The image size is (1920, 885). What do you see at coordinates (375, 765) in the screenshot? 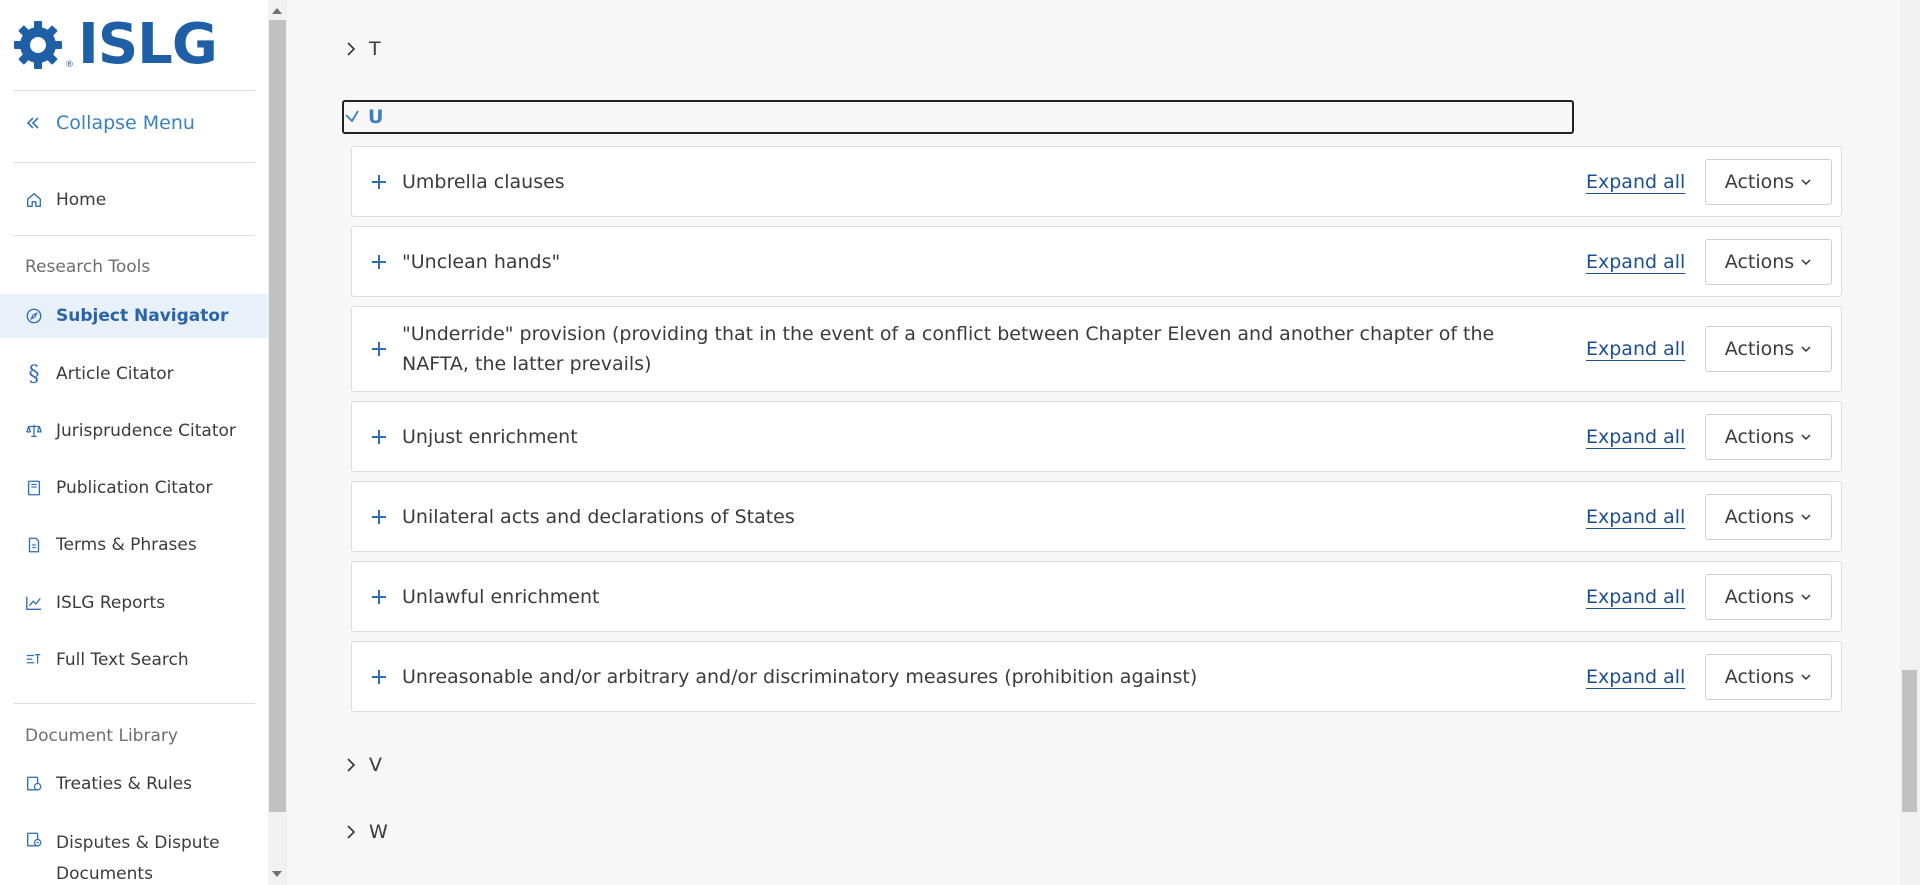
I see `letter-label: V` at bounding box center [375, 765].